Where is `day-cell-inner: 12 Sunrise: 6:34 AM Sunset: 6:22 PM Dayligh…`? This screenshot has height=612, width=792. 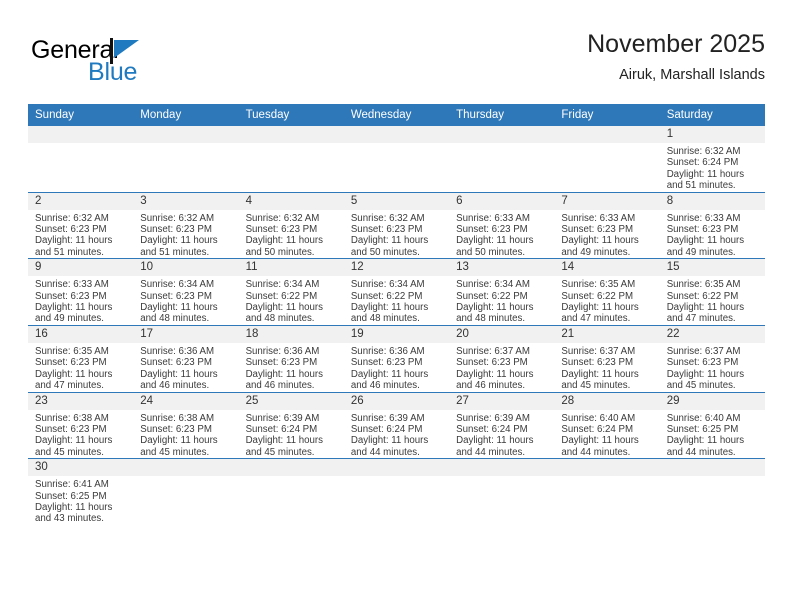
day-cell-inner: 12 Sunrise: 6:34 AM Sunset: 6:22 PM Dayligh… is located at coordinates (396, 292).